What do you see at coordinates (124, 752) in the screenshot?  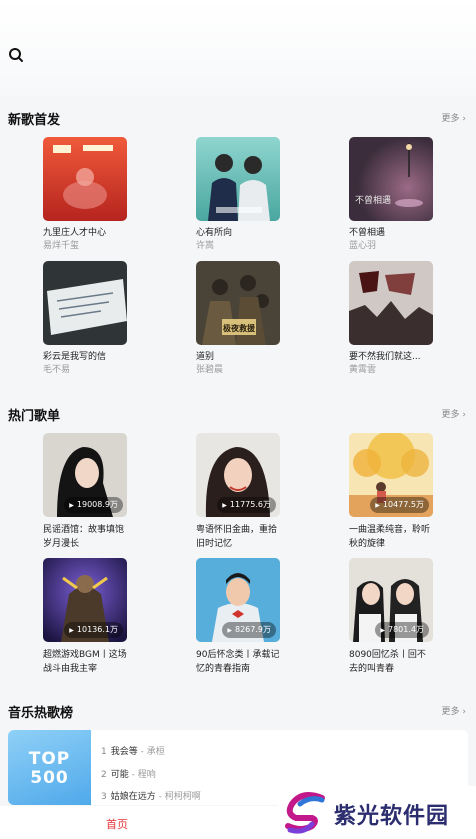 I see `chart-song: 我会等` at bounding box center [124, 752].